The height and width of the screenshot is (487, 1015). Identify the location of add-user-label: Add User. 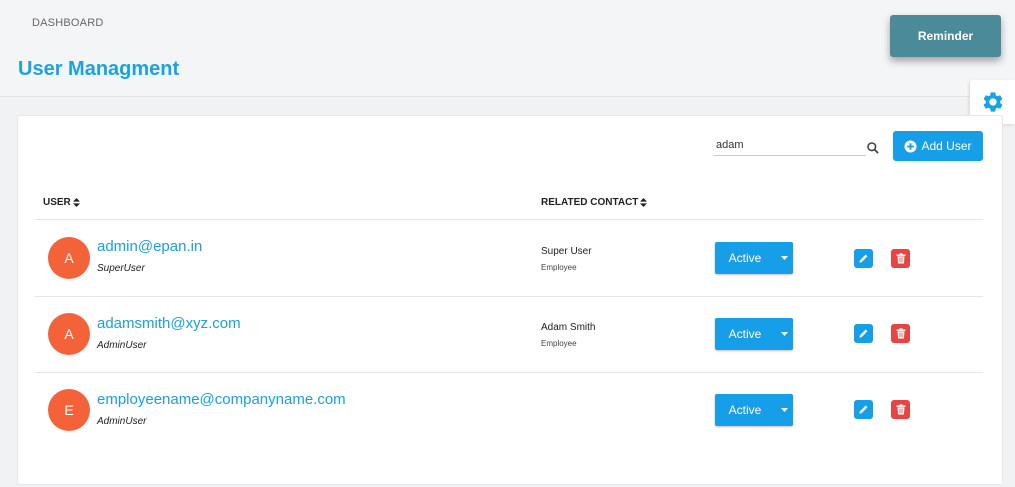
(946, 146).